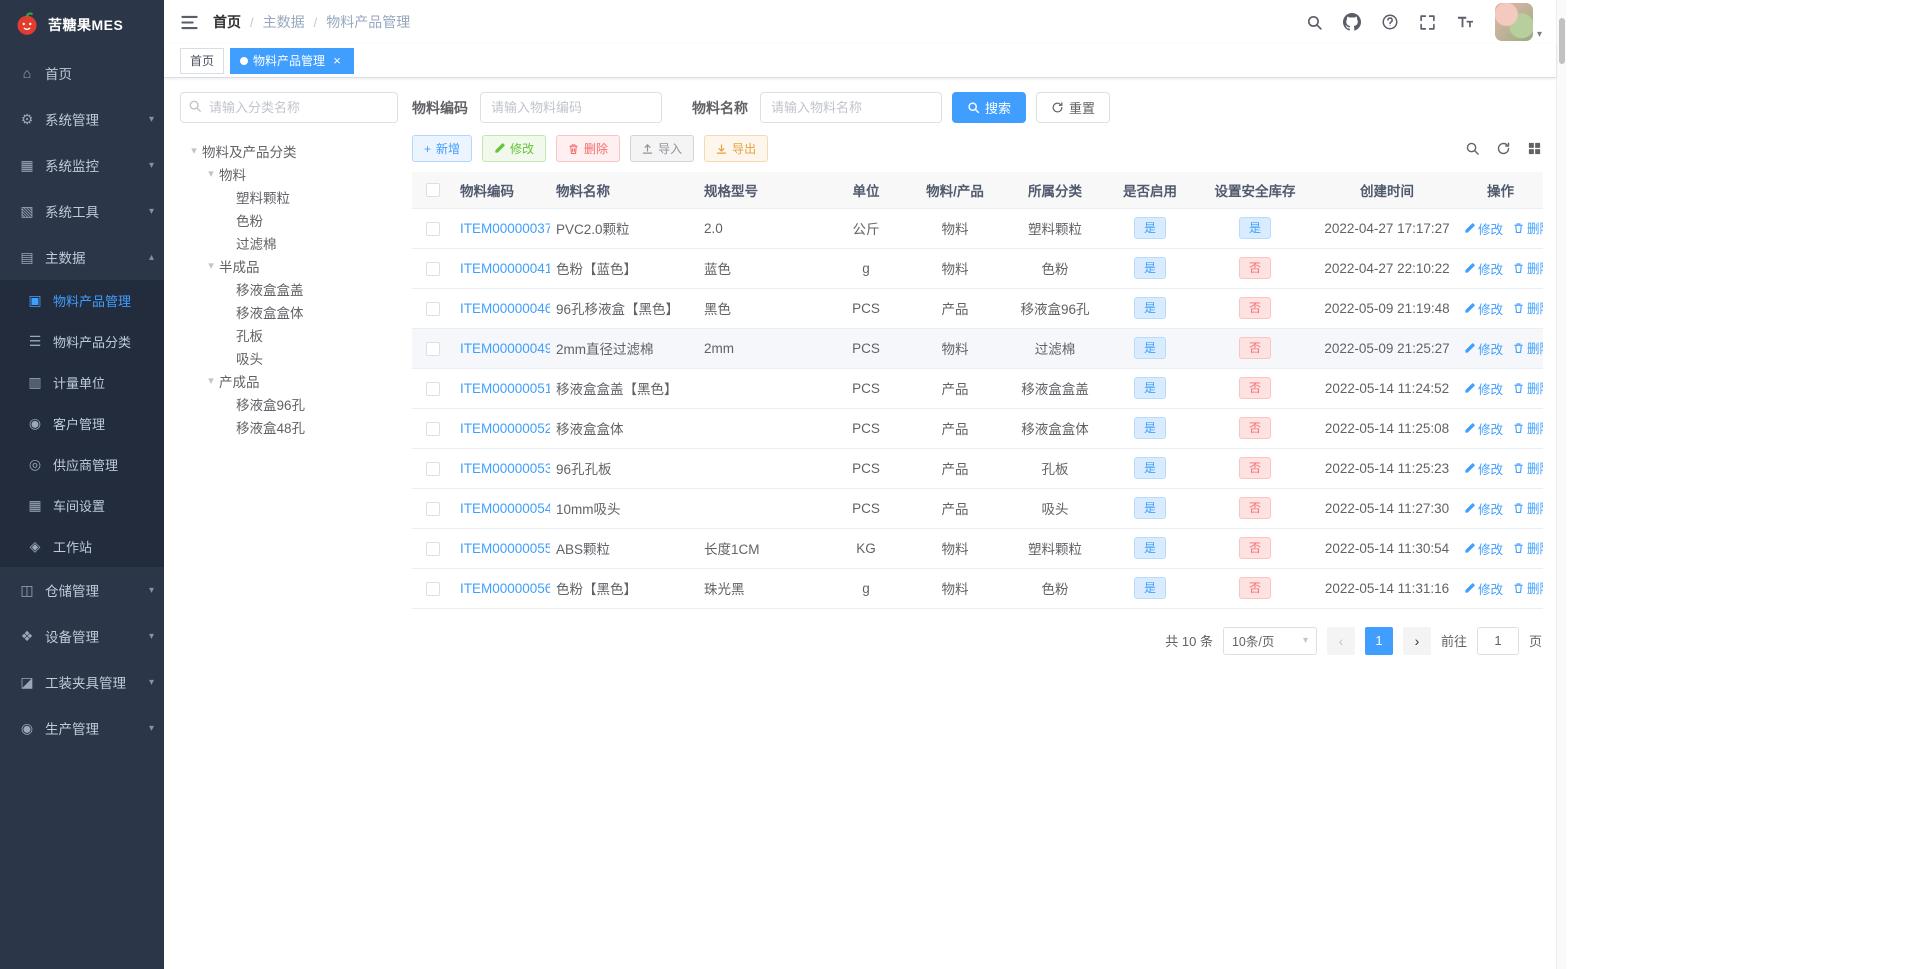 The width and height of the screenshot is (1920, 969). I want to click on goto-page-input, so click(1497, 640).